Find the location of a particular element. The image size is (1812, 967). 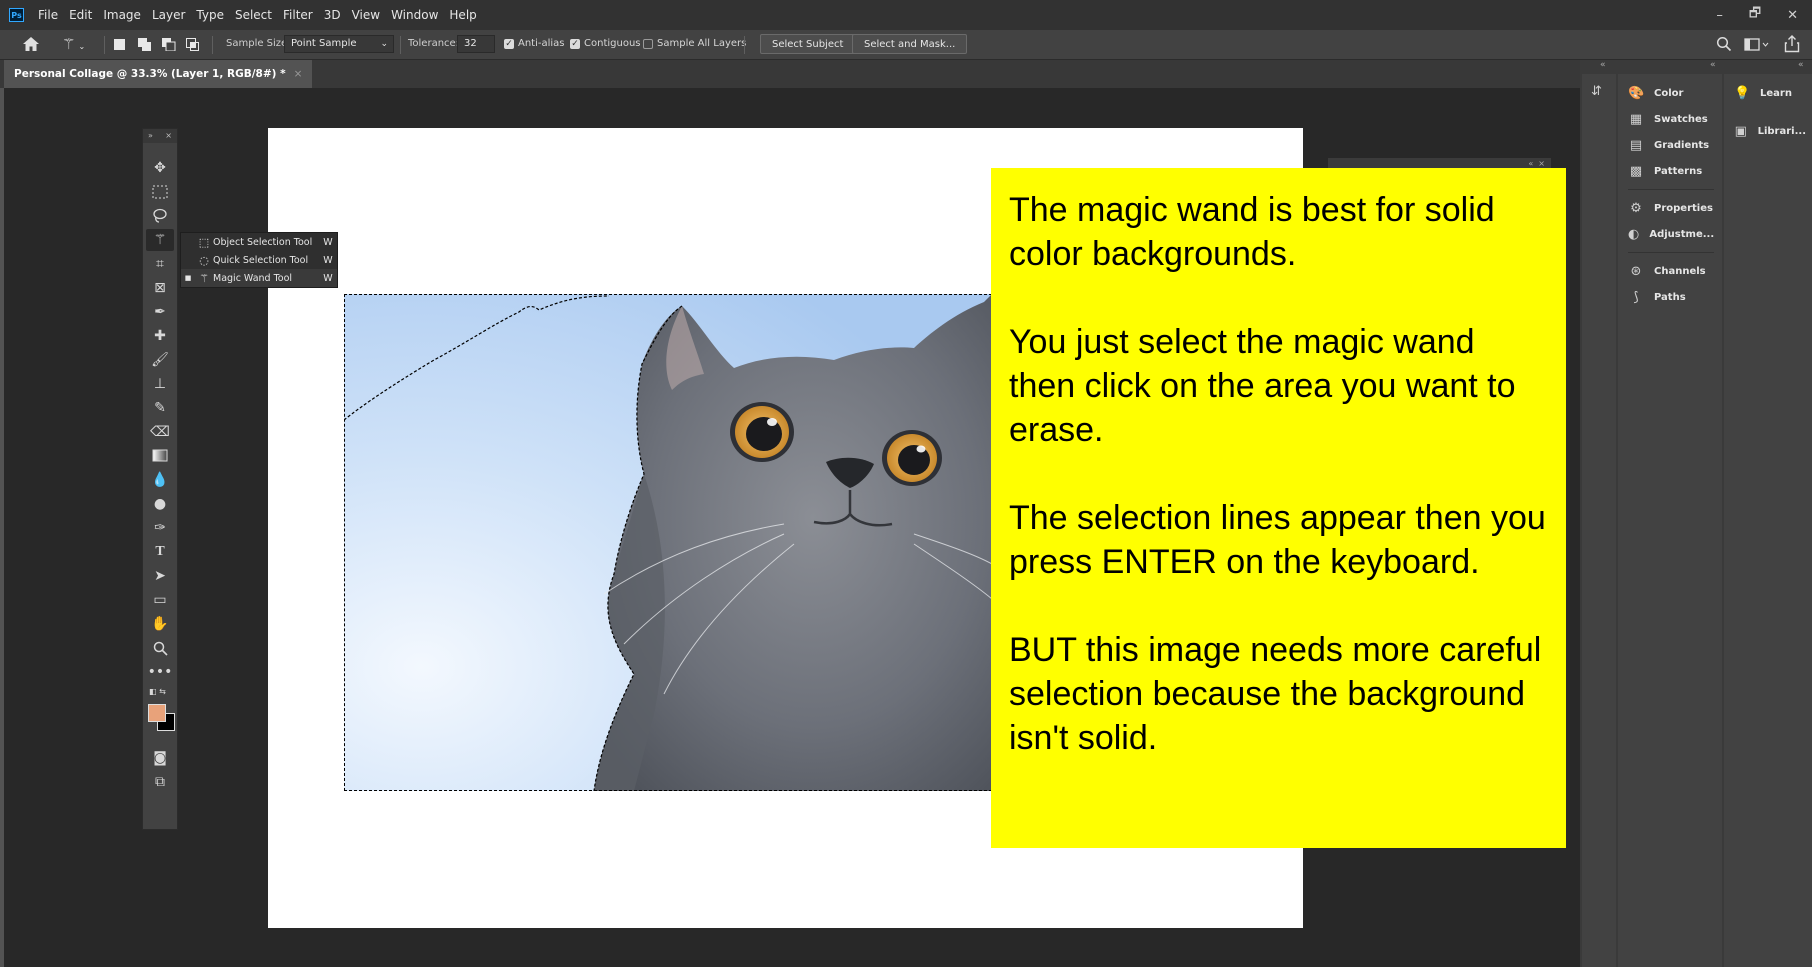

magic-wand-tool-item: ■ ⚚ Magic Wand Tool W is located at coordinates (259, 278).